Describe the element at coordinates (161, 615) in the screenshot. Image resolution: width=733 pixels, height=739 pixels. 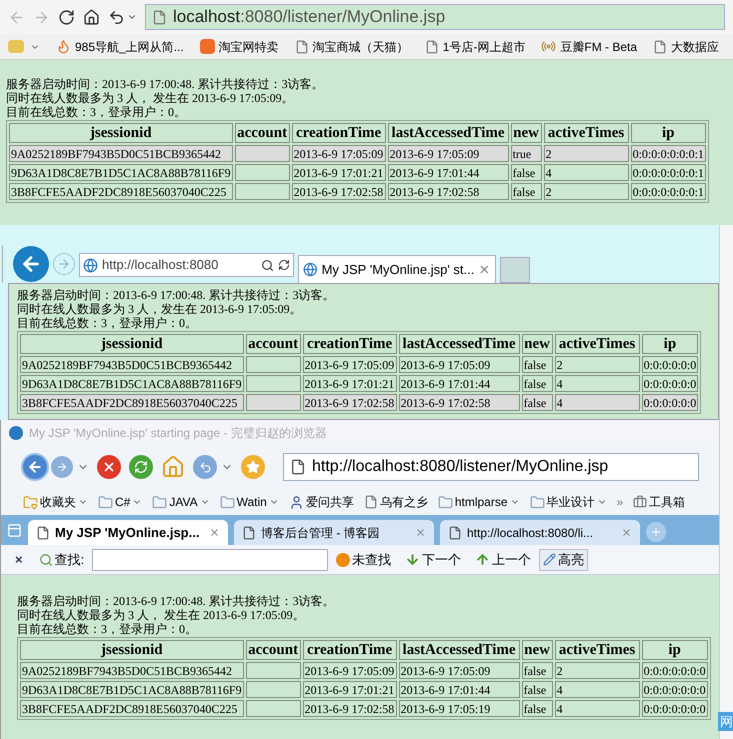
I see `info-line: 同时在线人数最多为 3 人， 发生在 2013-6-9 17:05:09。` at that location.